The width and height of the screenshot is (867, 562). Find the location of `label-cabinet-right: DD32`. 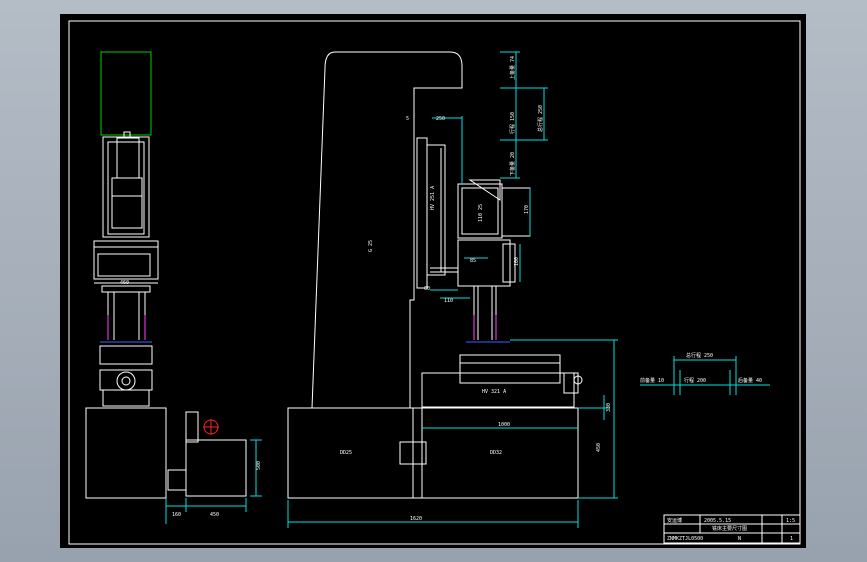

label-cabinet-right: DD32 is located at coordinates (496, 453).